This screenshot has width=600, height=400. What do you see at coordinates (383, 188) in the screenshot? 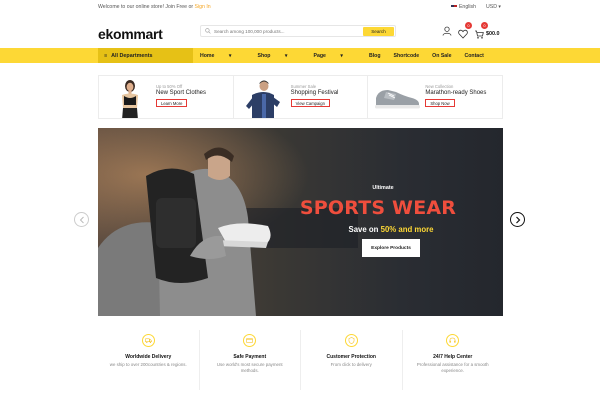
I see `hero-kicker: Ultimate` at bounding box center [383, 188].